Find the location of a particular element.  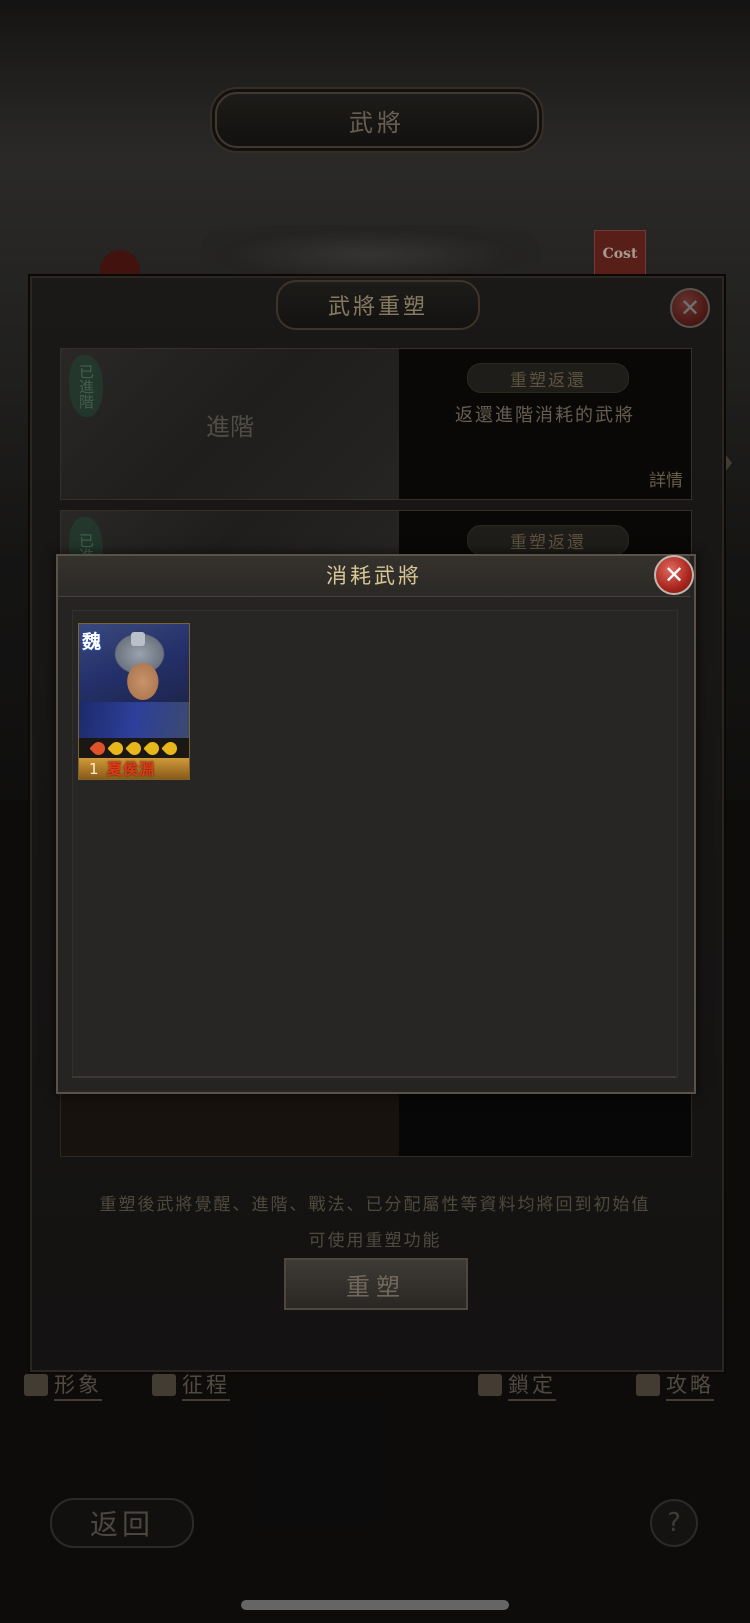

general-card: 魏 1 夏侯淵 is located at coordinates (134, 701).